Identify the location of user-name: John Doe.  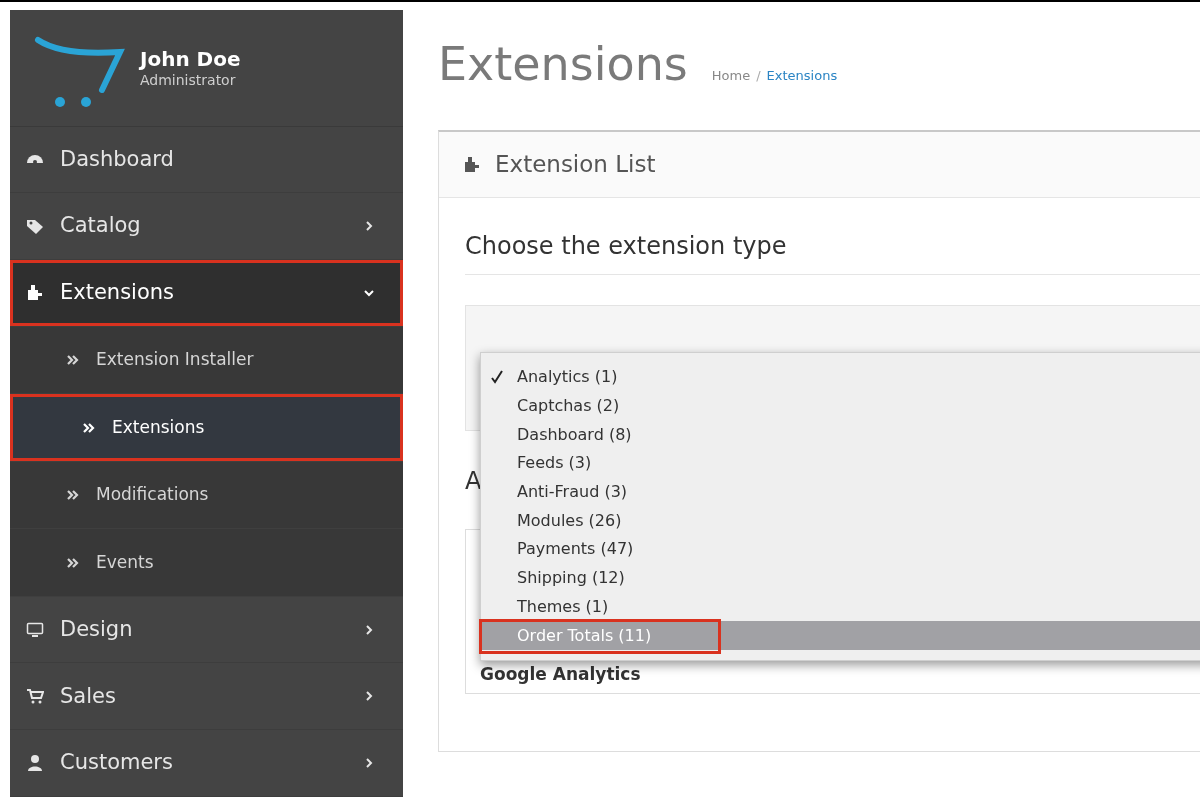
(190, 59).